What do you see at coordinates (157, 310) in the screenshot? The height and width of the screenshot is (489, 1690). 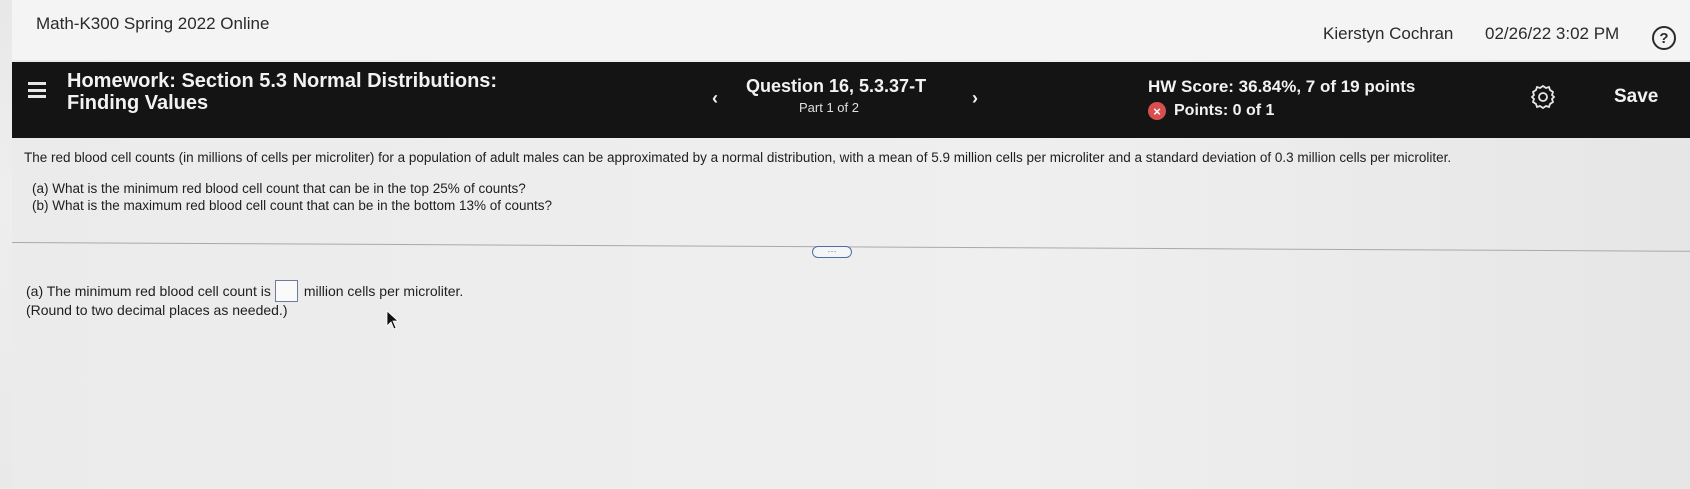 I see `rounding-note: (Round to two decimal places as needed.)` at bounding box center [157, 310].